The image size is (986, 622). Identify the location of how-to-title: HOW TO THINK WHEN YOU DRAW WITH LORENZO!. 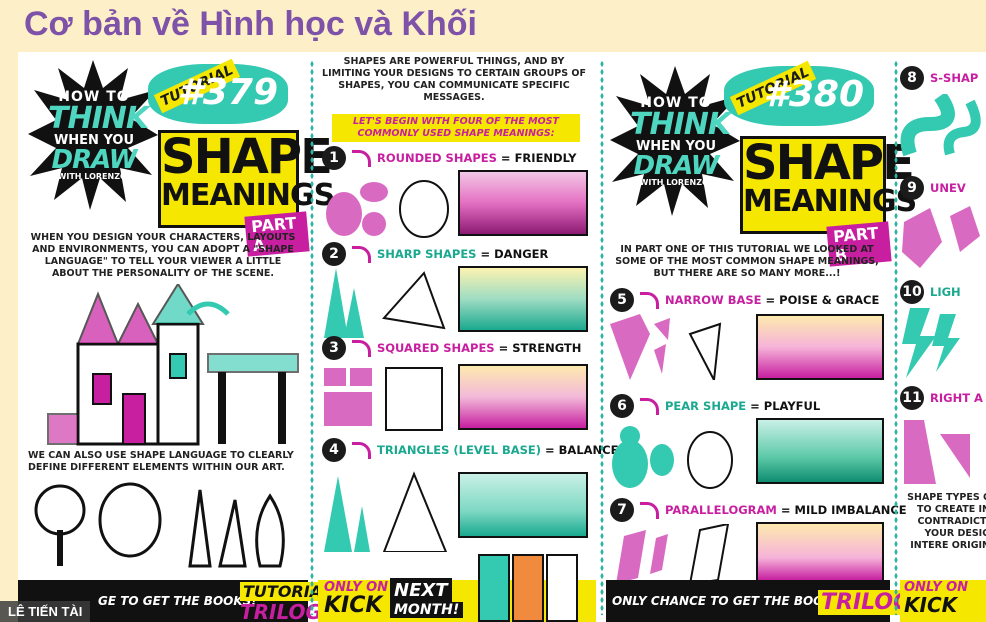
(98, 135).